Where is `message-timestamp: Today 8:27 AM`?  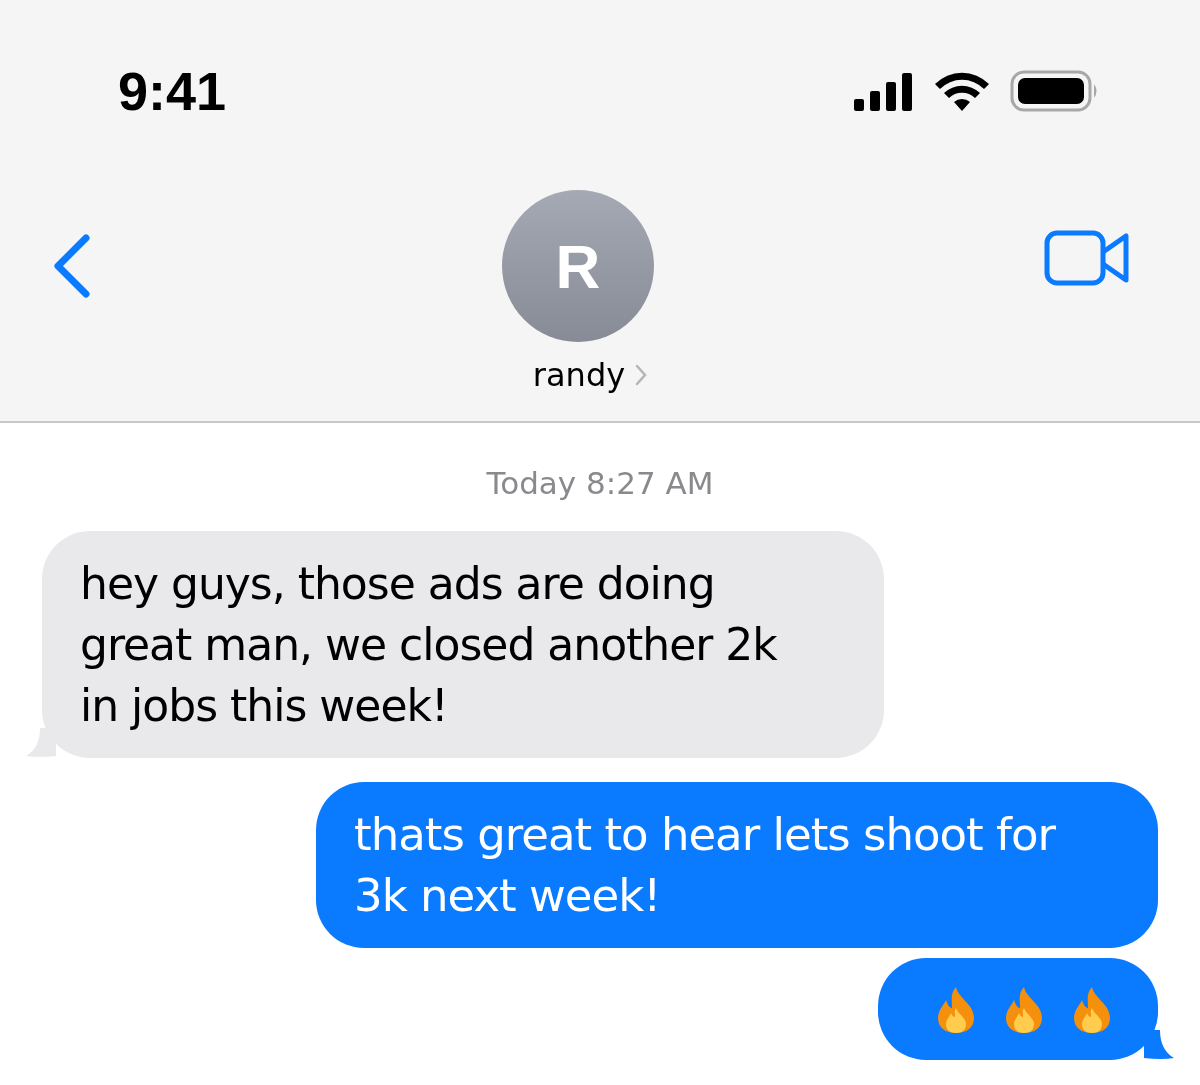
message-timestamp: Today 8:27 AM is located at coordinates (600, 483).